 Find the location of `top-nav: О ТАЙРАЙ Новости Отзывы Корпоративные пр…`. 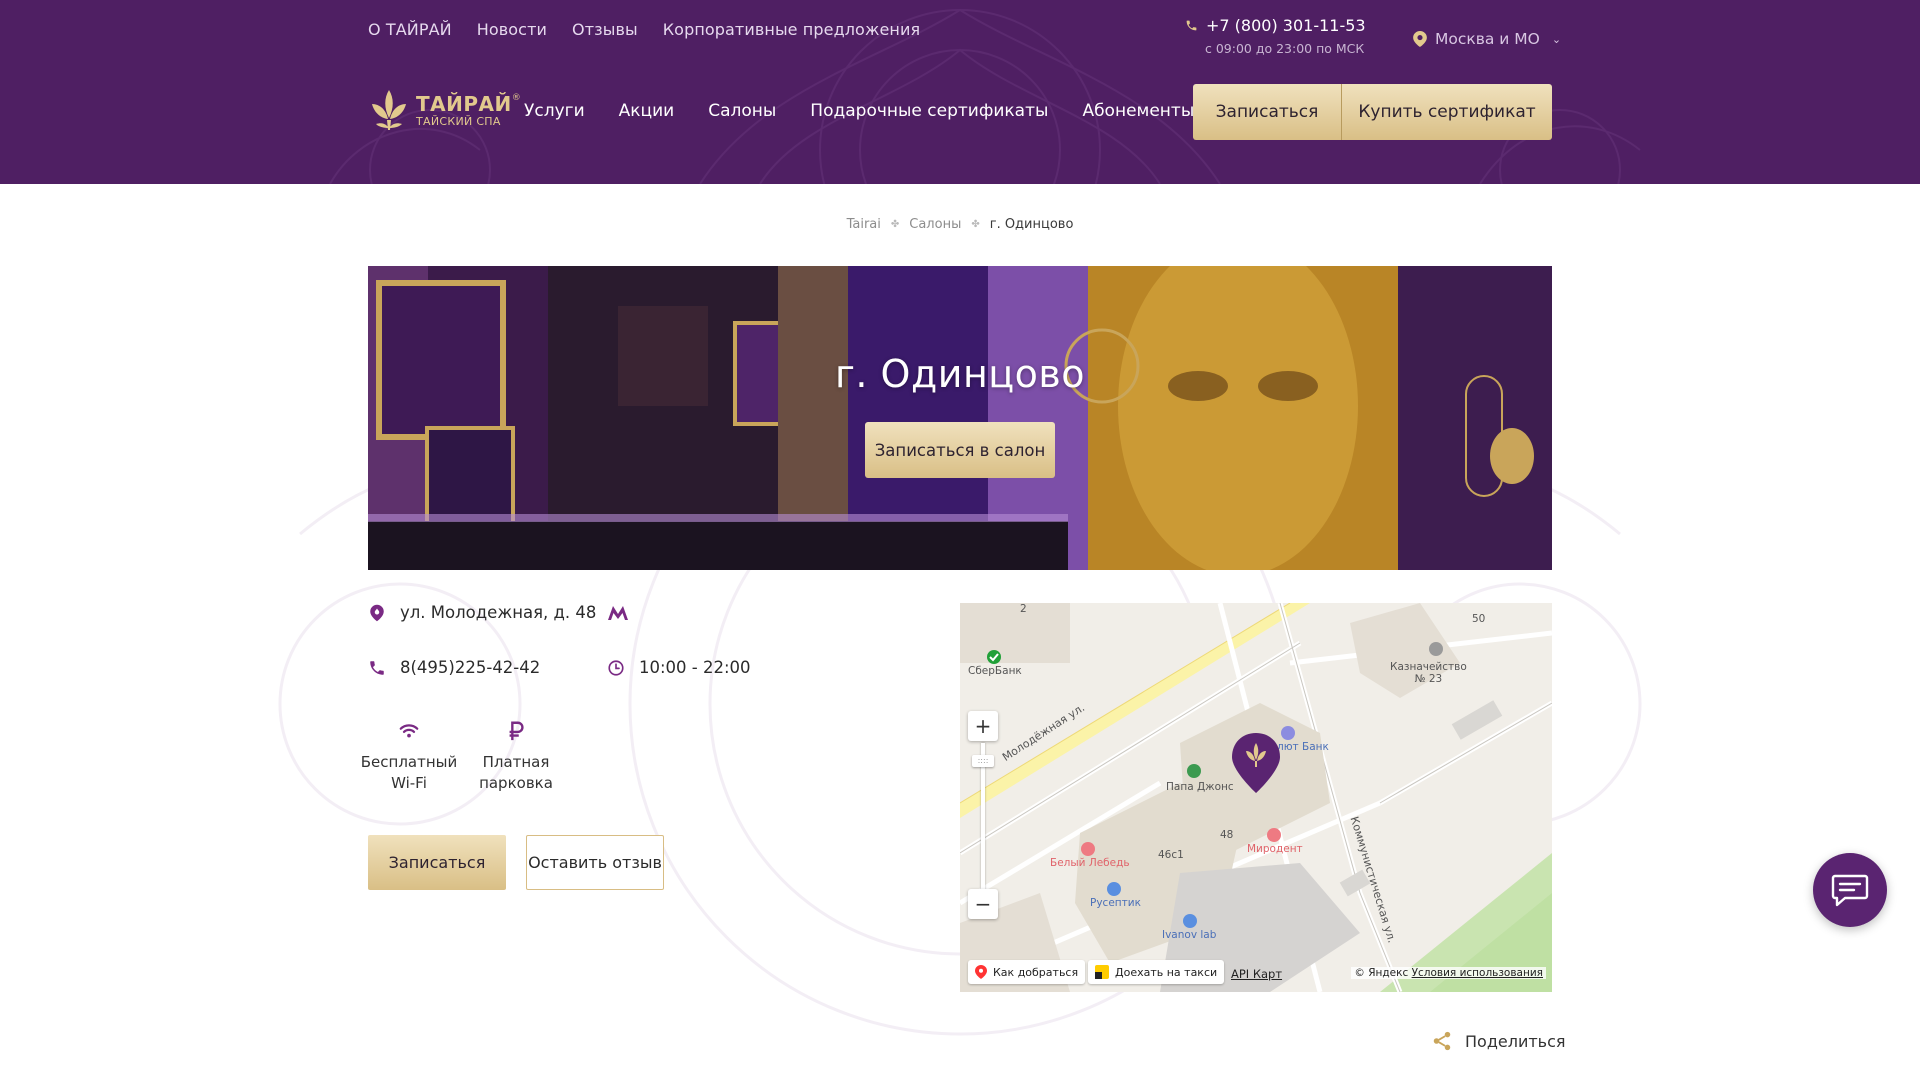

top-nav: О ТАЙРАЙ Новости Отзывы Корпоративные пр… is located at coordinates (644, 29).